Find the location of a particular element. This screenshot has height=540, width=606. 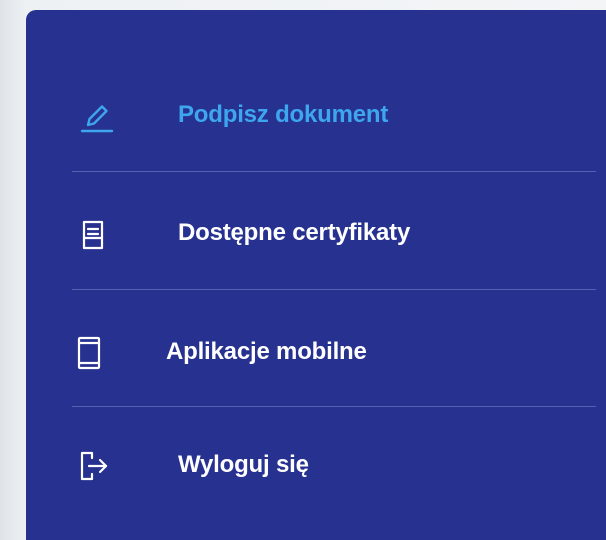

logout-icon is located at coordinates (93, 466).